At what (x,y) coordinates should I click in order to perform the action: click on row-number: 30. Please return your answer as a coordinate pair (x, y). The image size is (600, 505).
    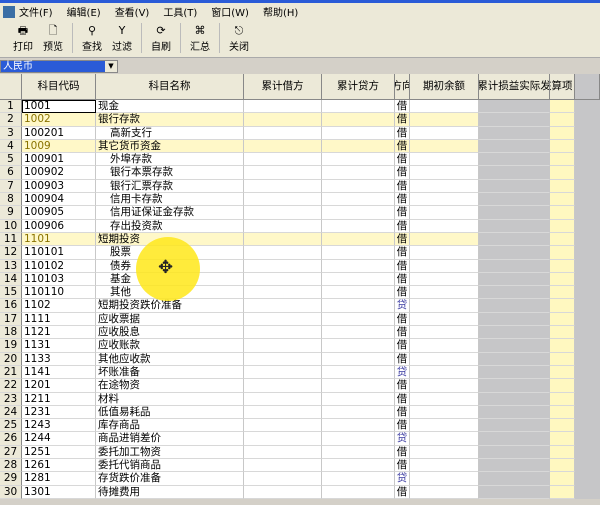
    Looking at the image, I should click on (11, 492).